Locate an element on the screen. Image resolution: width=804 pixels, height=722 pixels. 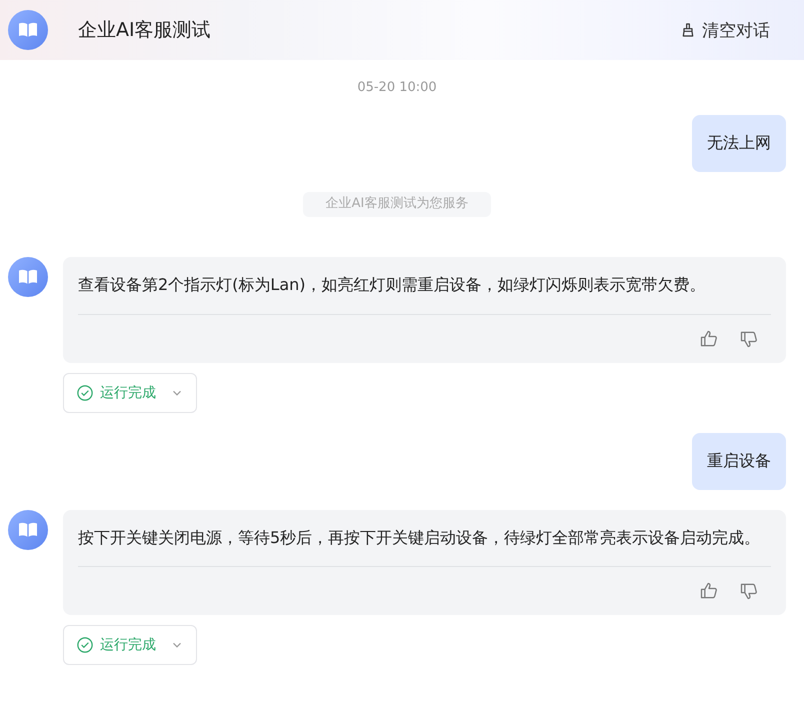
window-title: 企业AI客服测试 is located at coordinates (145, 30).